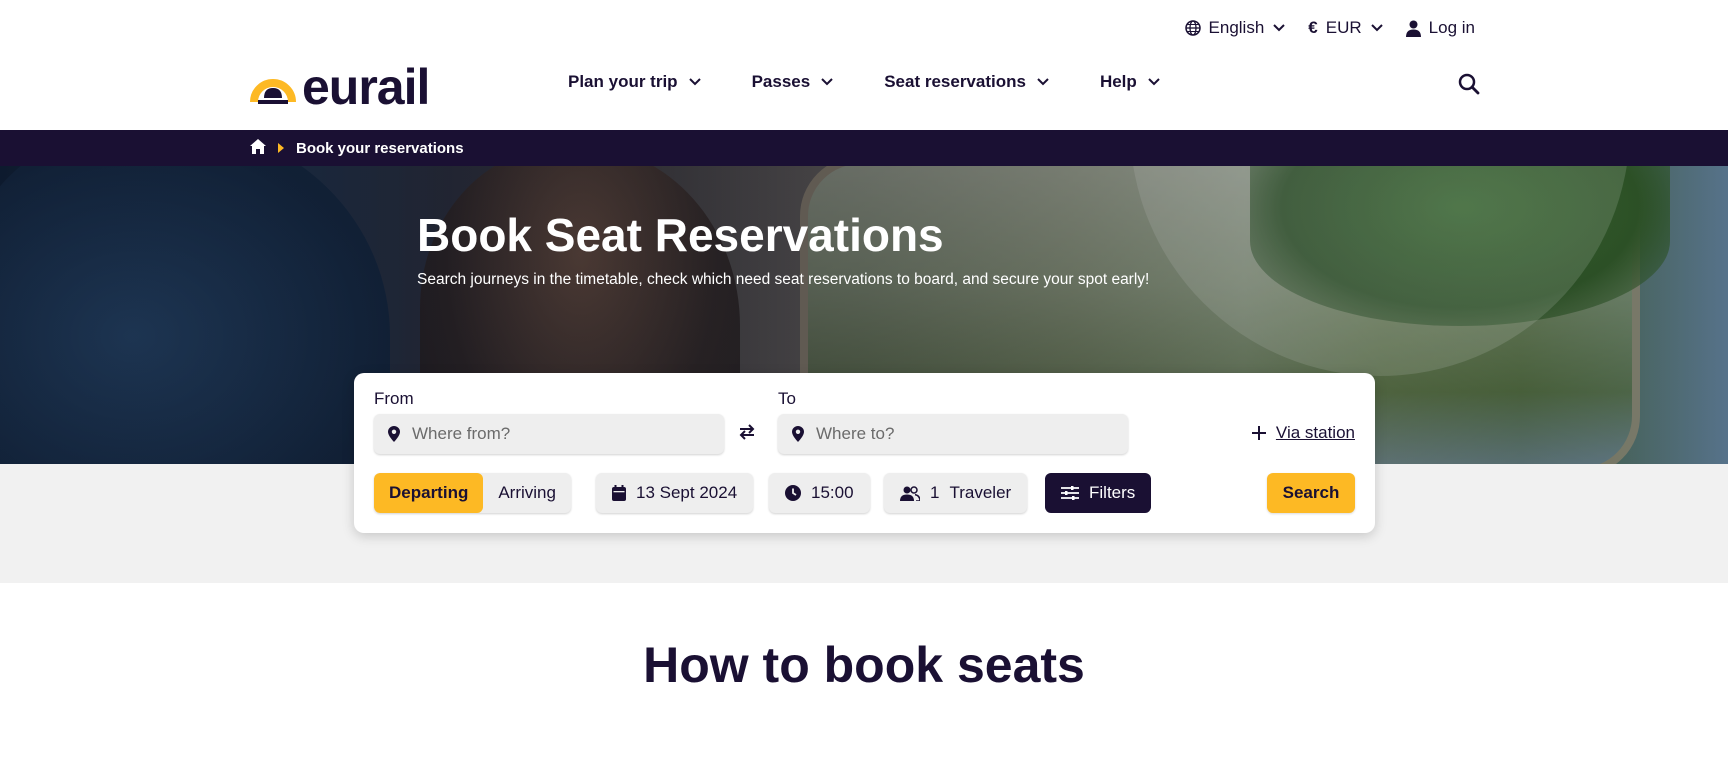 The image size is (1728, 775). What do you see at coordinates (855, 433) in the screenshot?
I see `to-placeholder: Where to?` at bounding box center [855, 433].